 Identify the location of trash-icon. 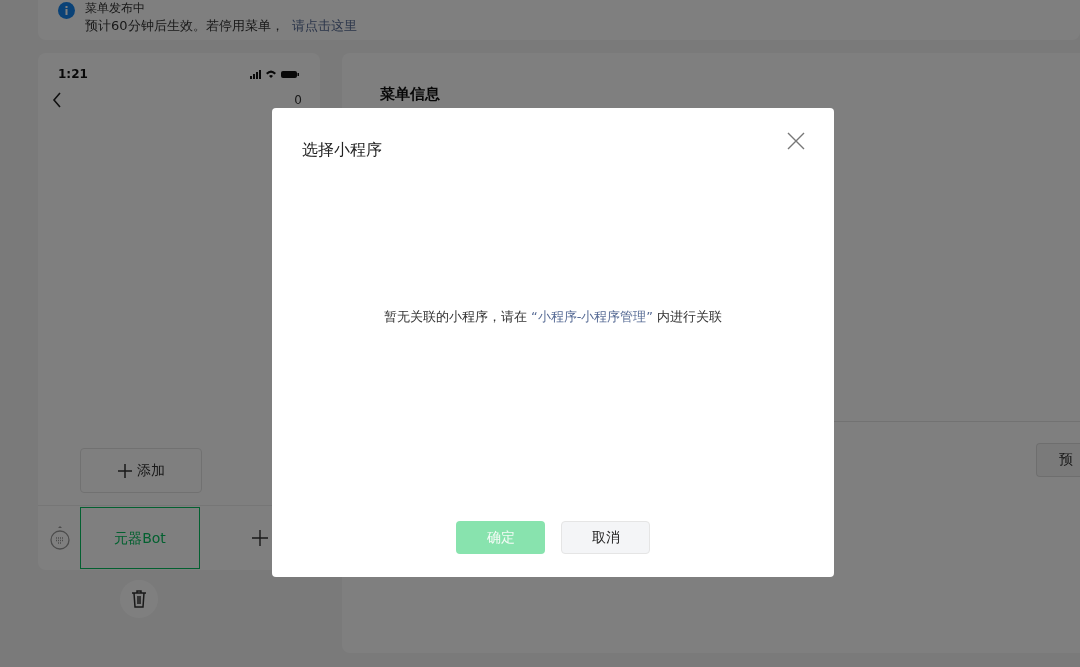
(139, 599).